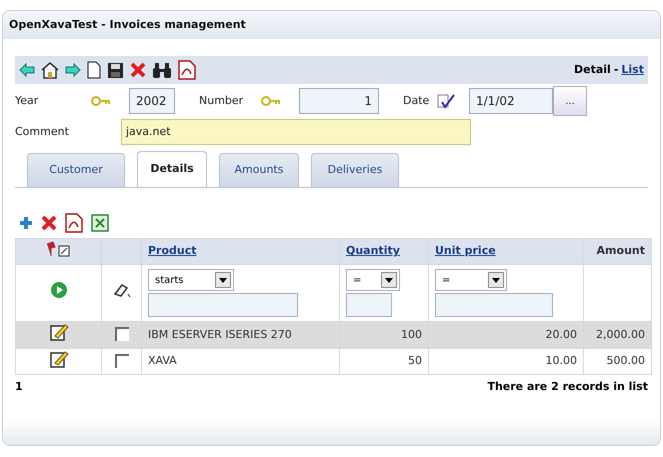 The width and height of the screenshot is (663, 457). Describe the element at coordinates (122, 290) in the screenshot. I see `eraser-icon` at that location.